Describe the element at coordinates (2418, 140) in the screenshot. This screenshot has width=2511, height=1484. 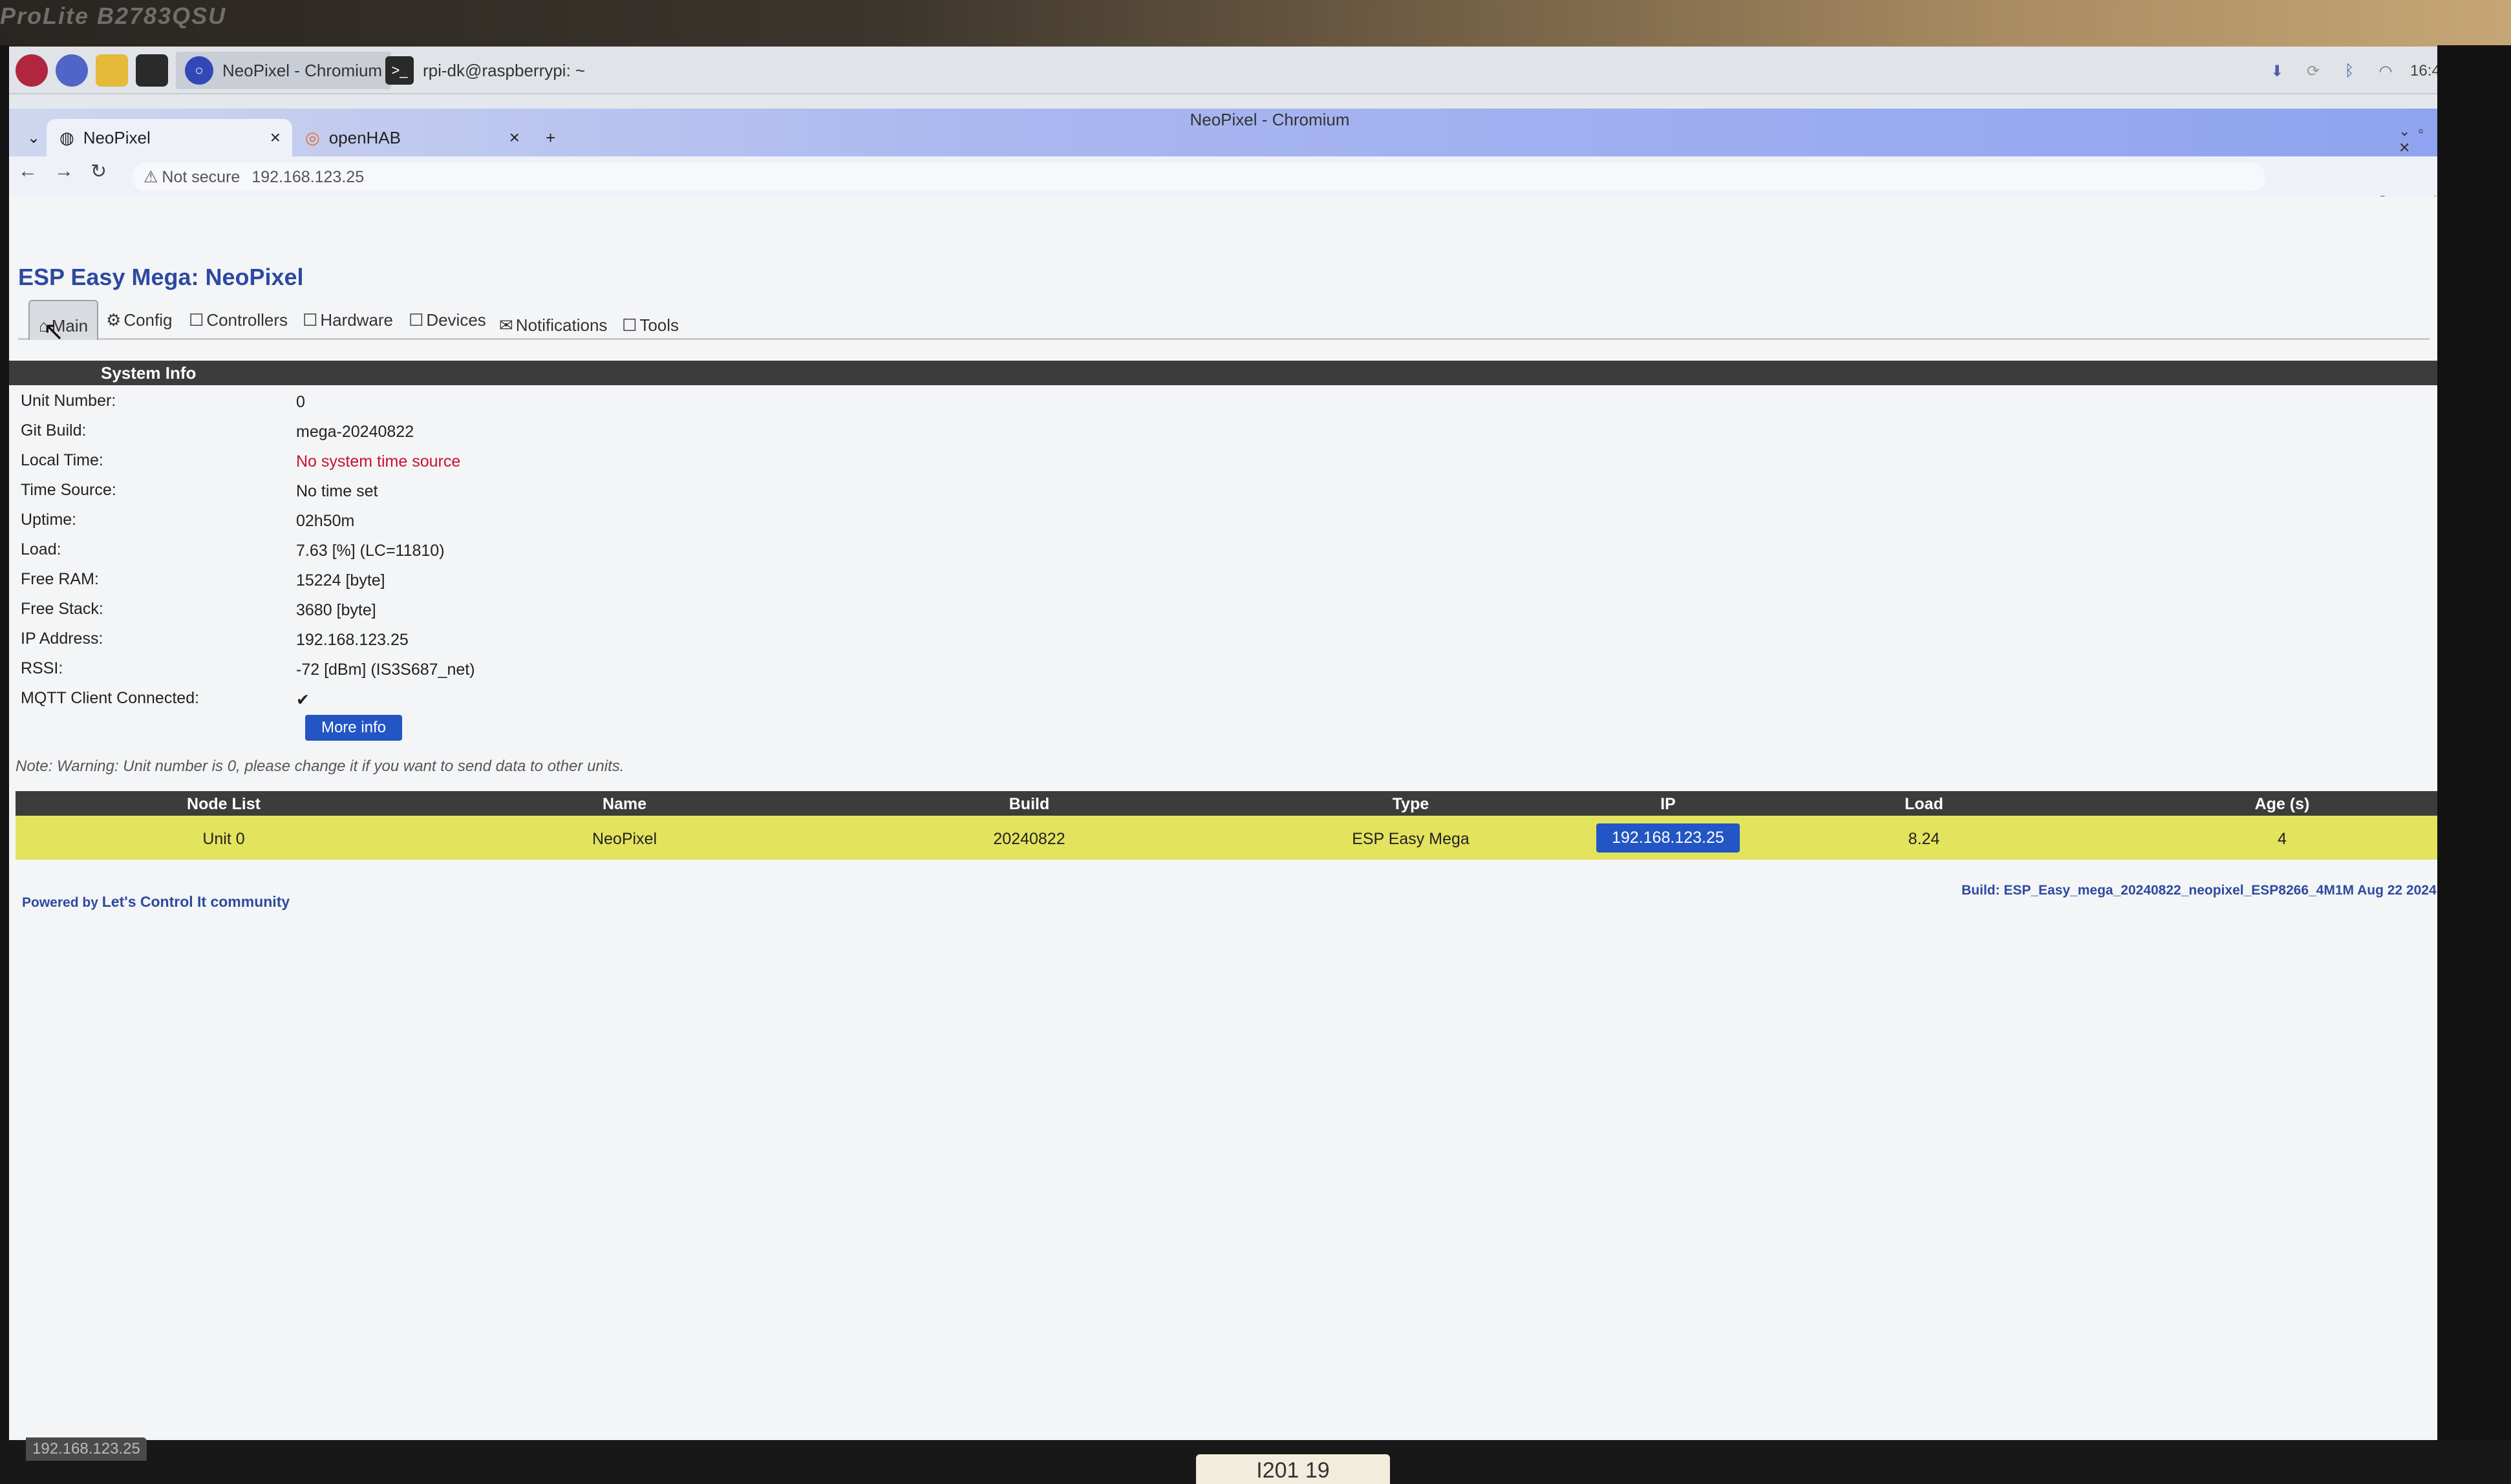
I see `window-controls: ⌄ ▫ ✕` at that location.